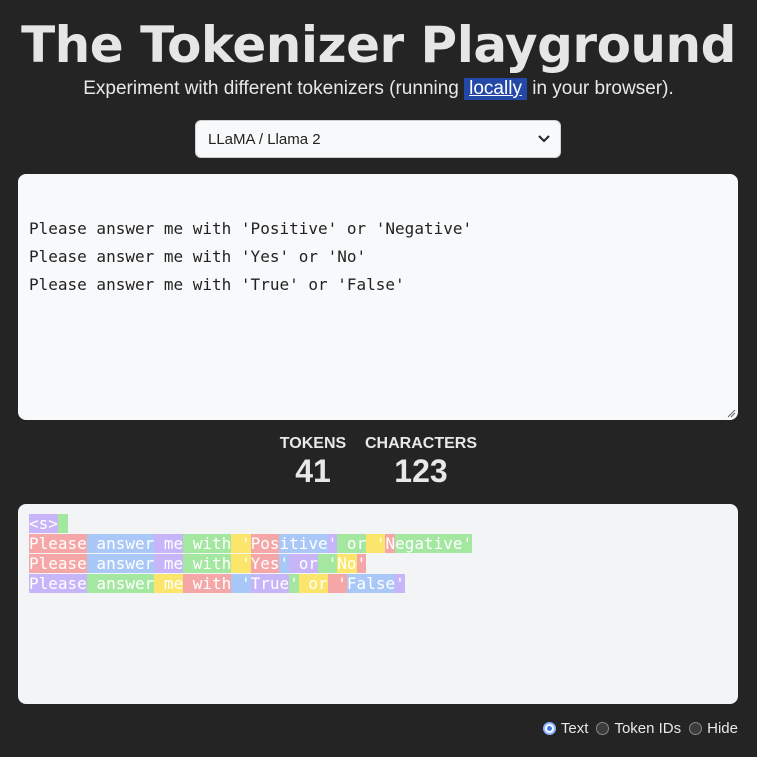 Image resolution: width=757 pixels, height=757 pixels. Describe the element at coordinates (43, 523) in the screenshot. I see `token-chip: <s>` at that location.